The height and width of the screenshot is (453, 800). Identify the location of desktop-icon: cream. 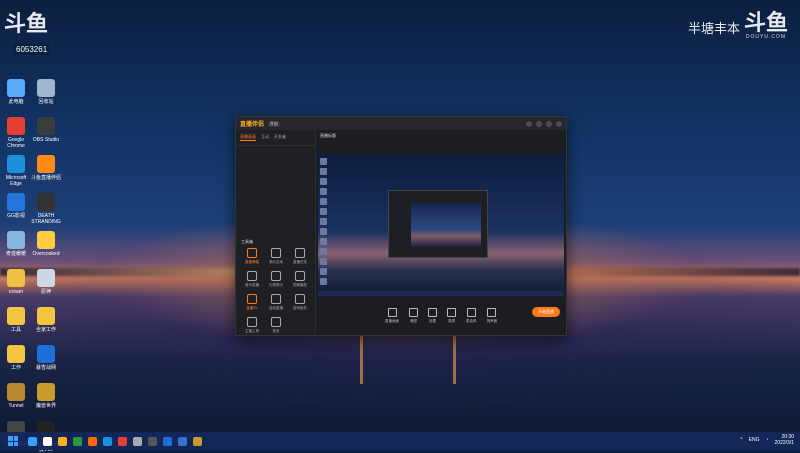
(16, 282).